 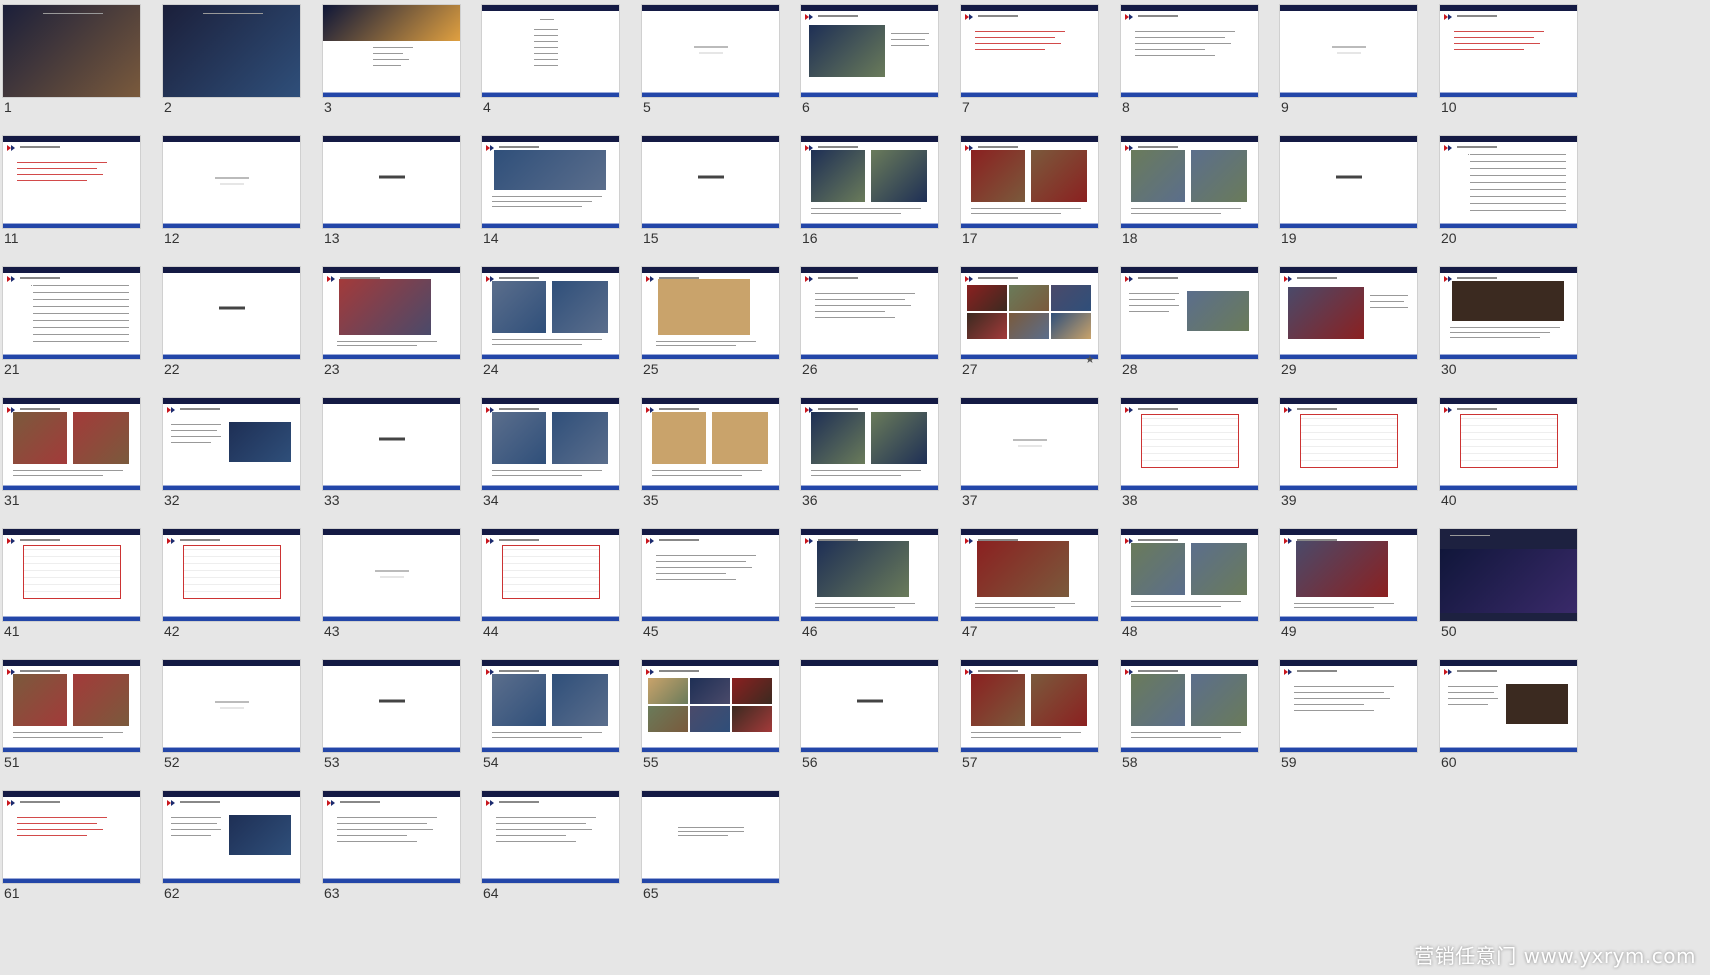 What do you see at coordinates (172, 893) in the screenshot?
I see `slide-number: 62` at bounding box center [172, 893].